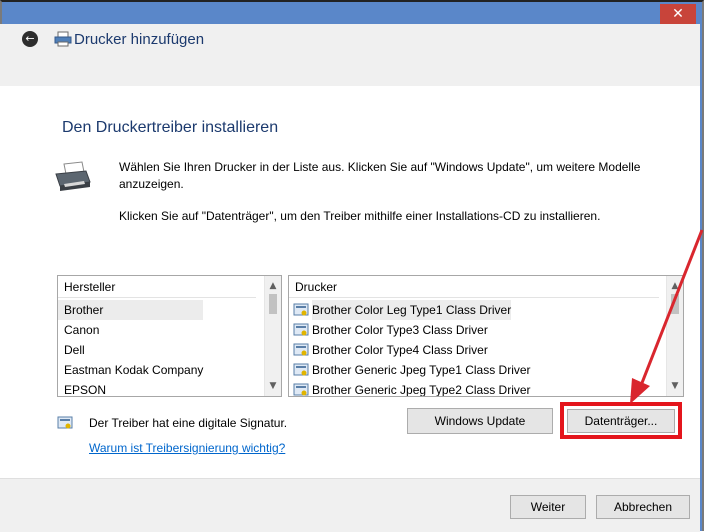 The height and width of the screenshot is (532, 704). I want to click on driver-name: Brother Generic Jpeg Type2 Class Driver, so click(421, 390).